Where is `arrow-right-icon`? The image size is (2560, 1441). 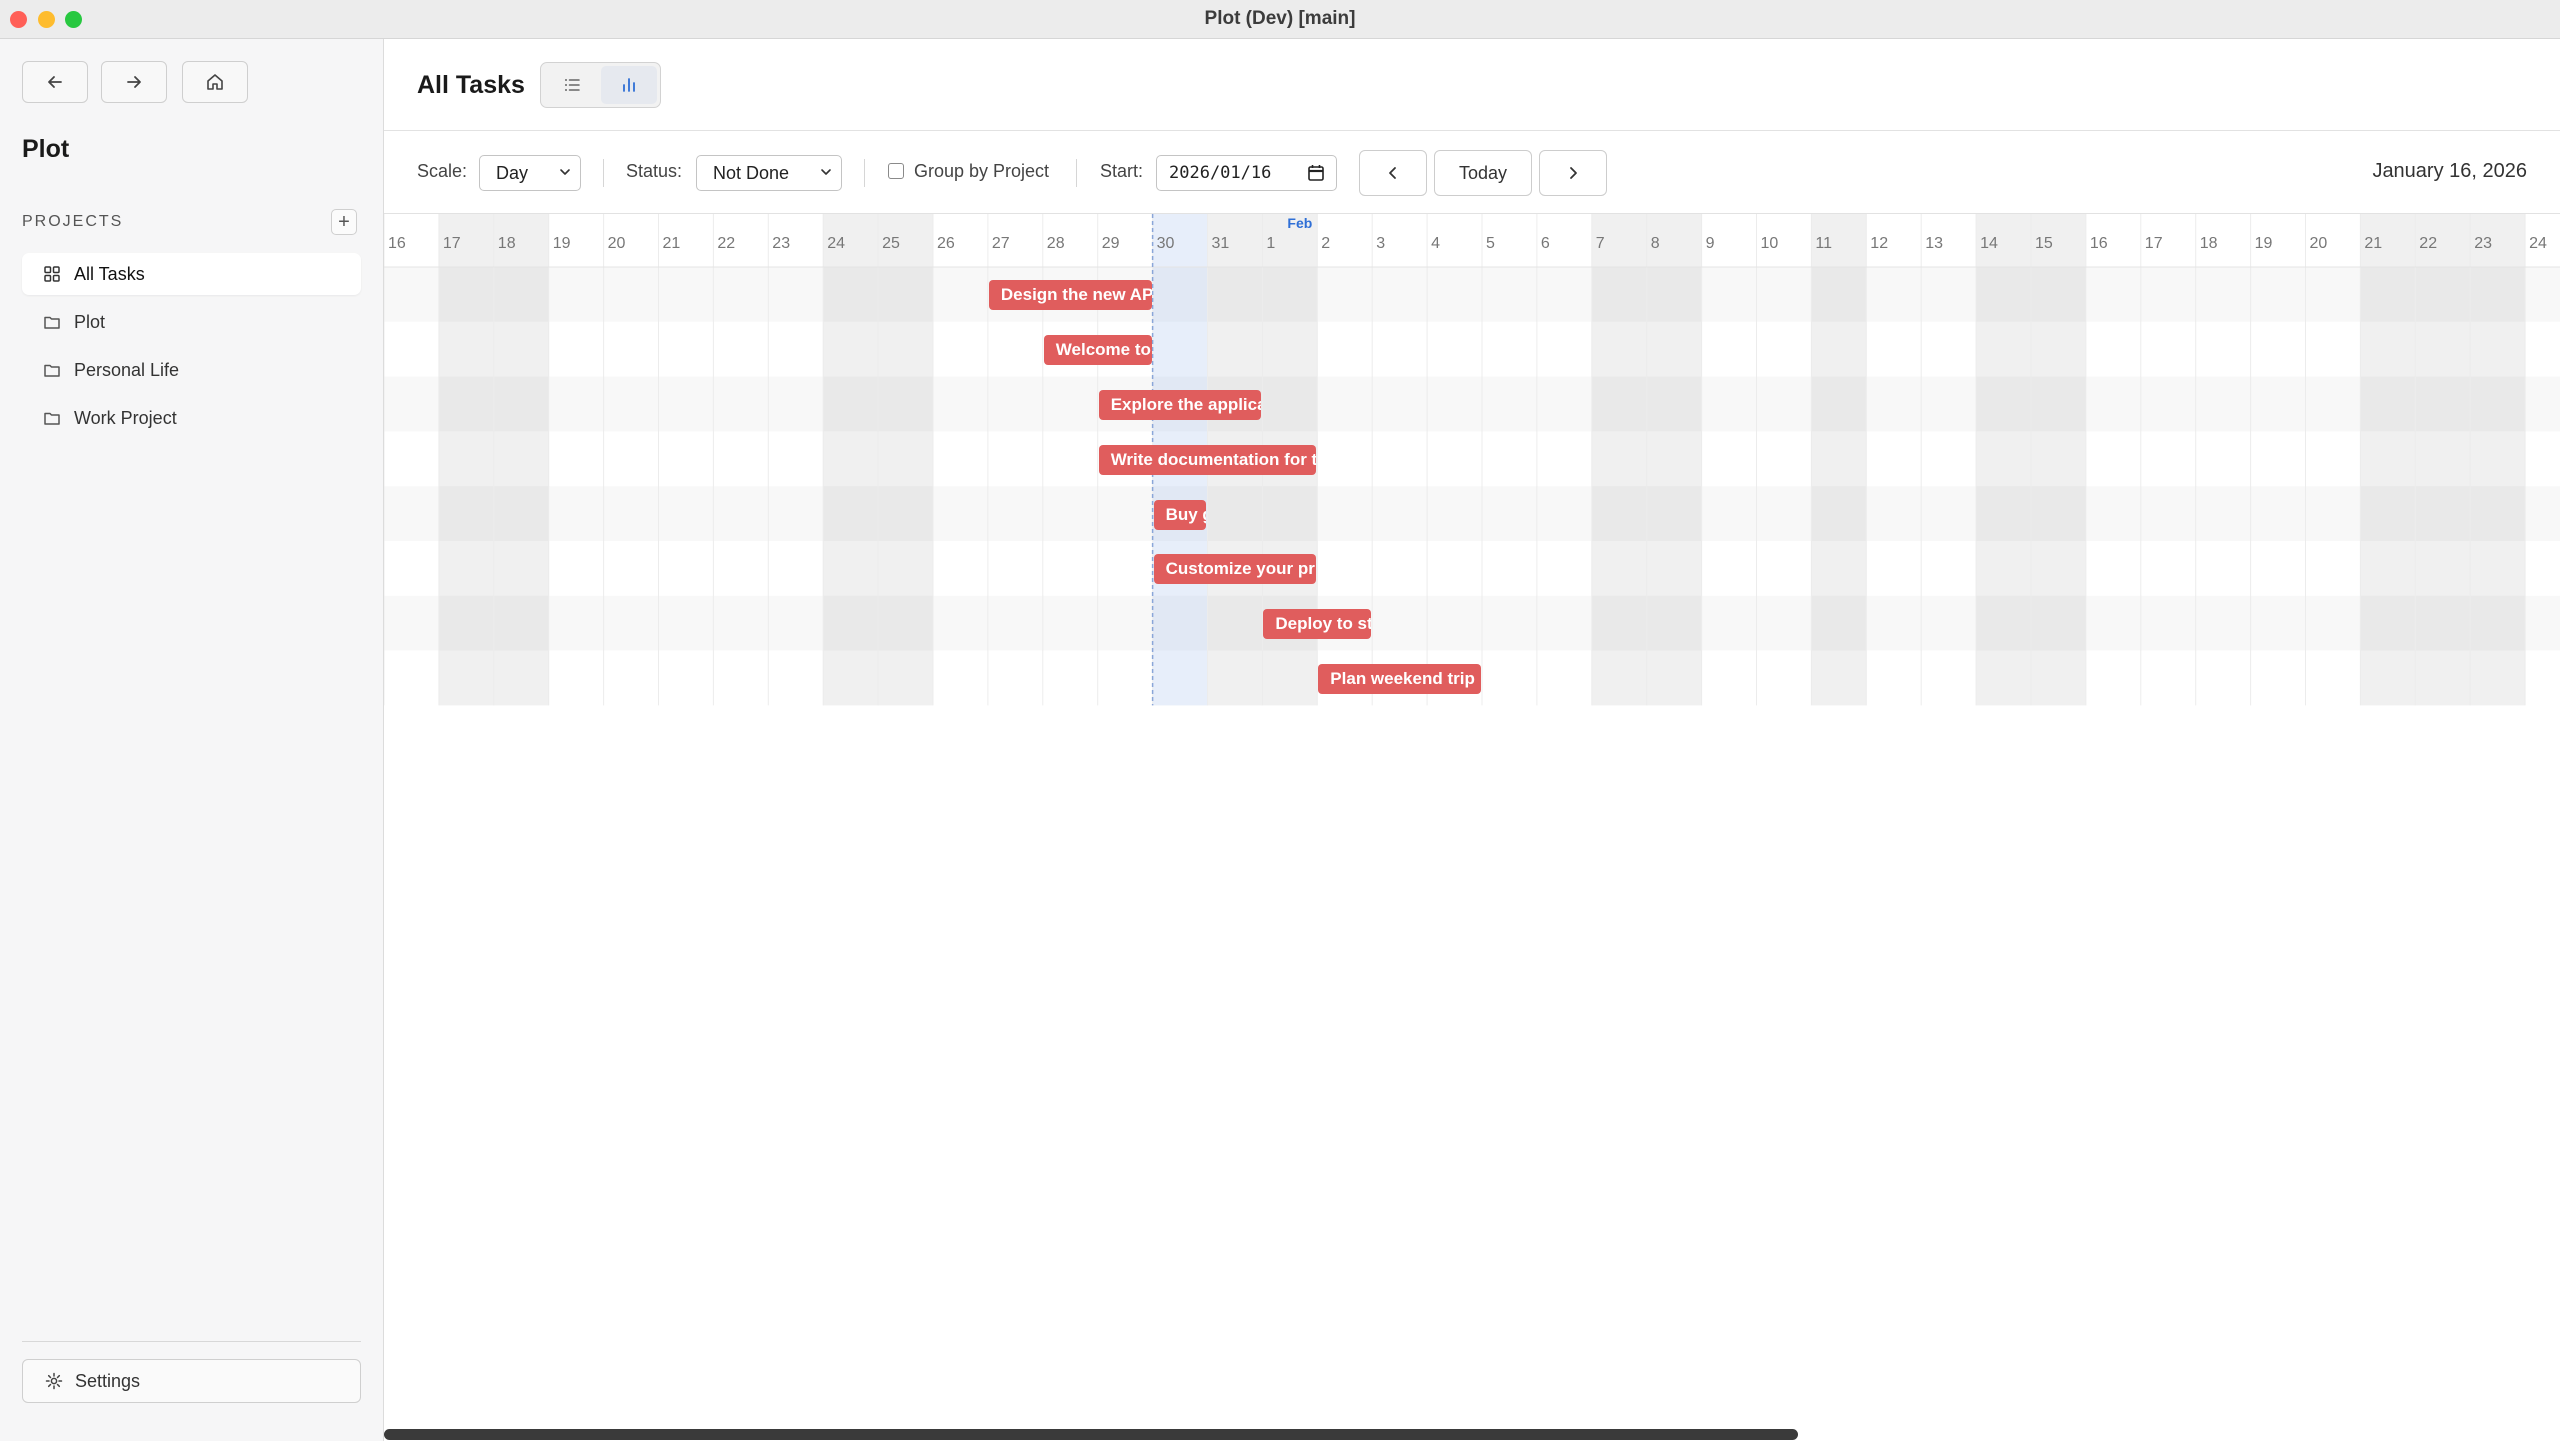 arrow-right-icon is located at coordinates (134, 82).